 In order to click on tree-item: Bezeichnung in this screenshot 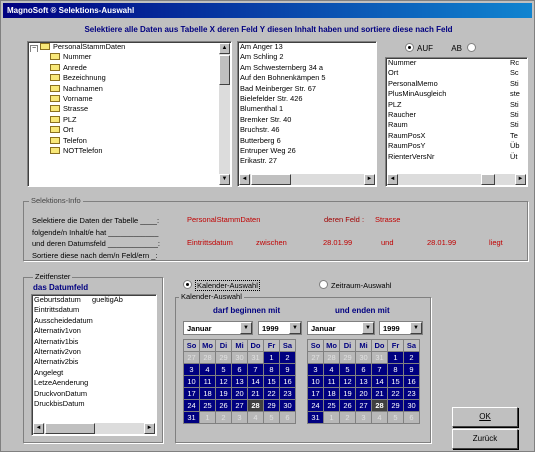, I will do `click(129, 78)`.